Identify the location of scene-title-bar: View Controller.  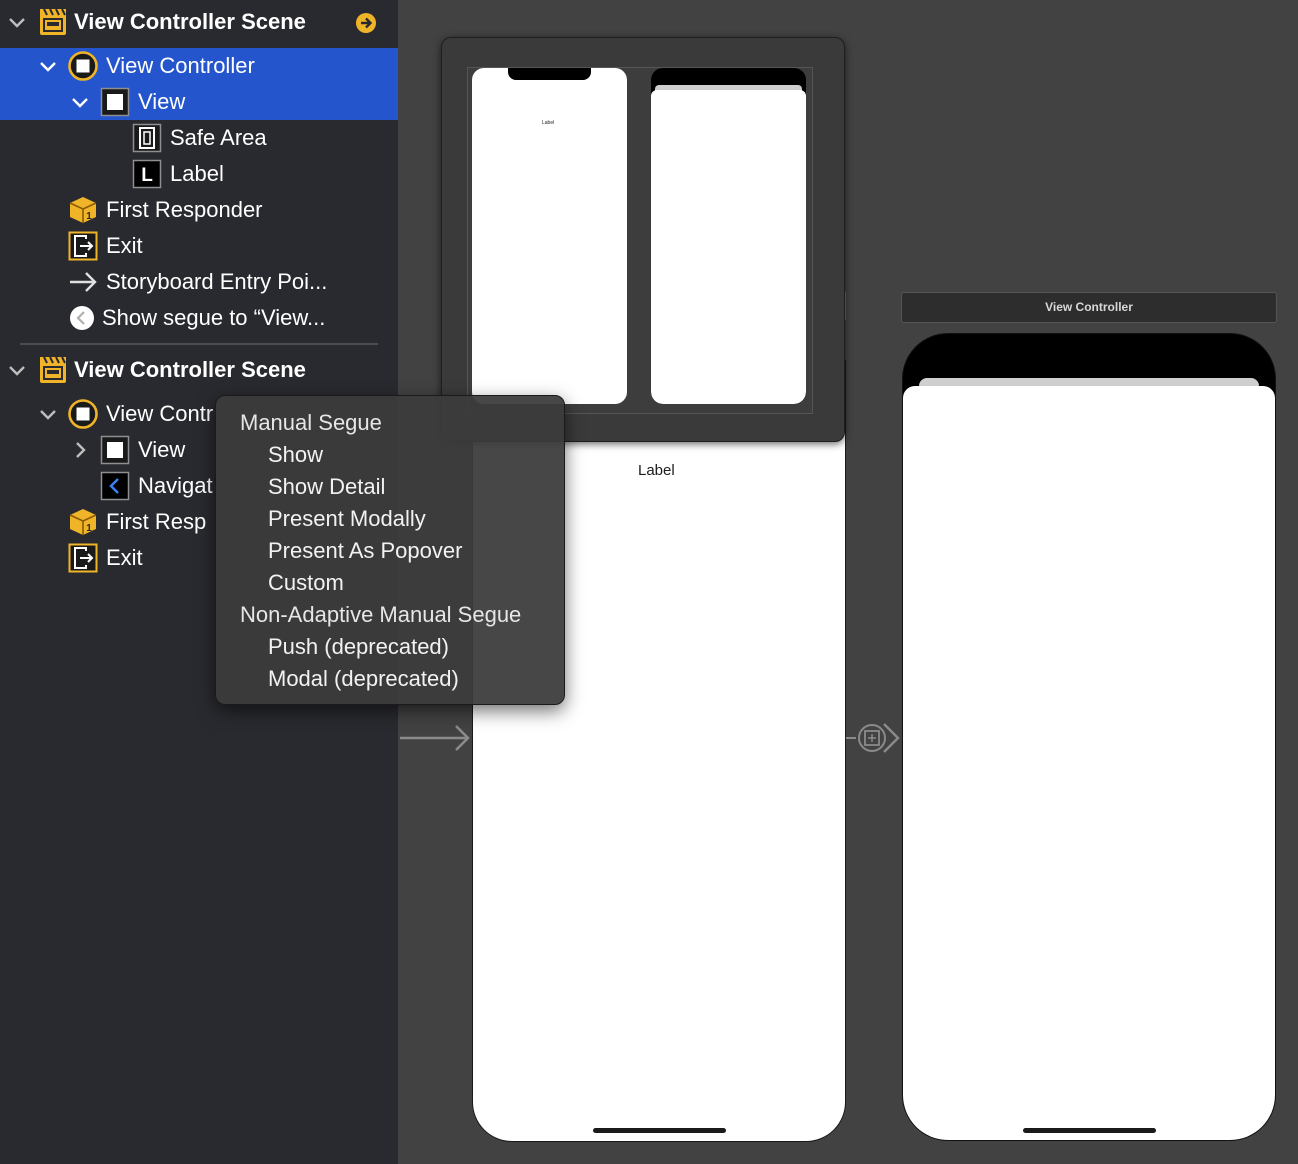
(1089, 307).